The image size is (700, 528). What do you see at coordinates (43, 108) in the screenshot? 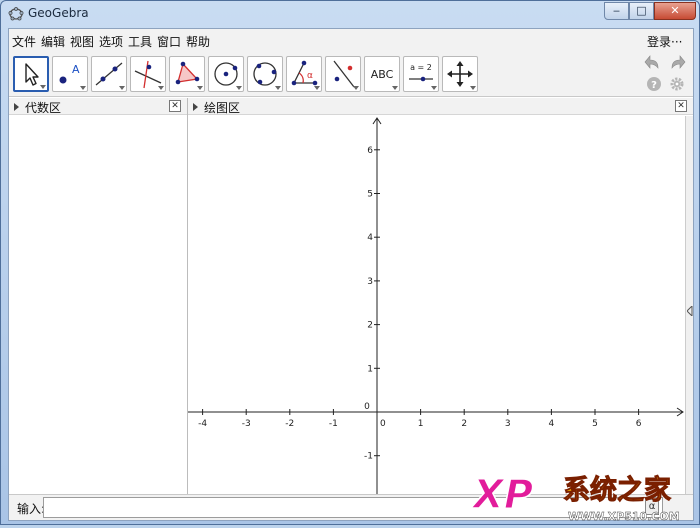
I see `algebra-view-title: 代数区` at bounding box center [43, 108].